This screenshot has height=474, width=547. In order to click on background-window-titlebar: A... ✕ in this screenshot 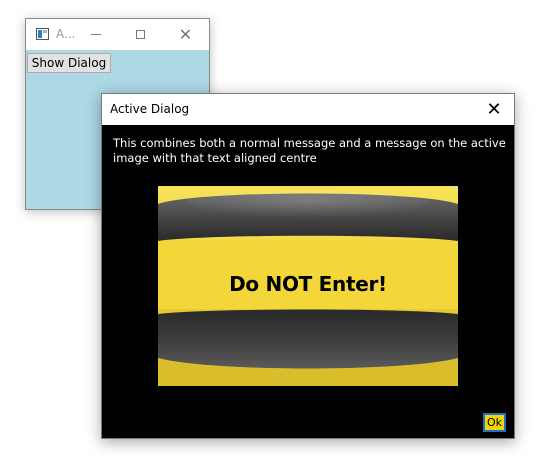, I will do `click(117, 34)`.